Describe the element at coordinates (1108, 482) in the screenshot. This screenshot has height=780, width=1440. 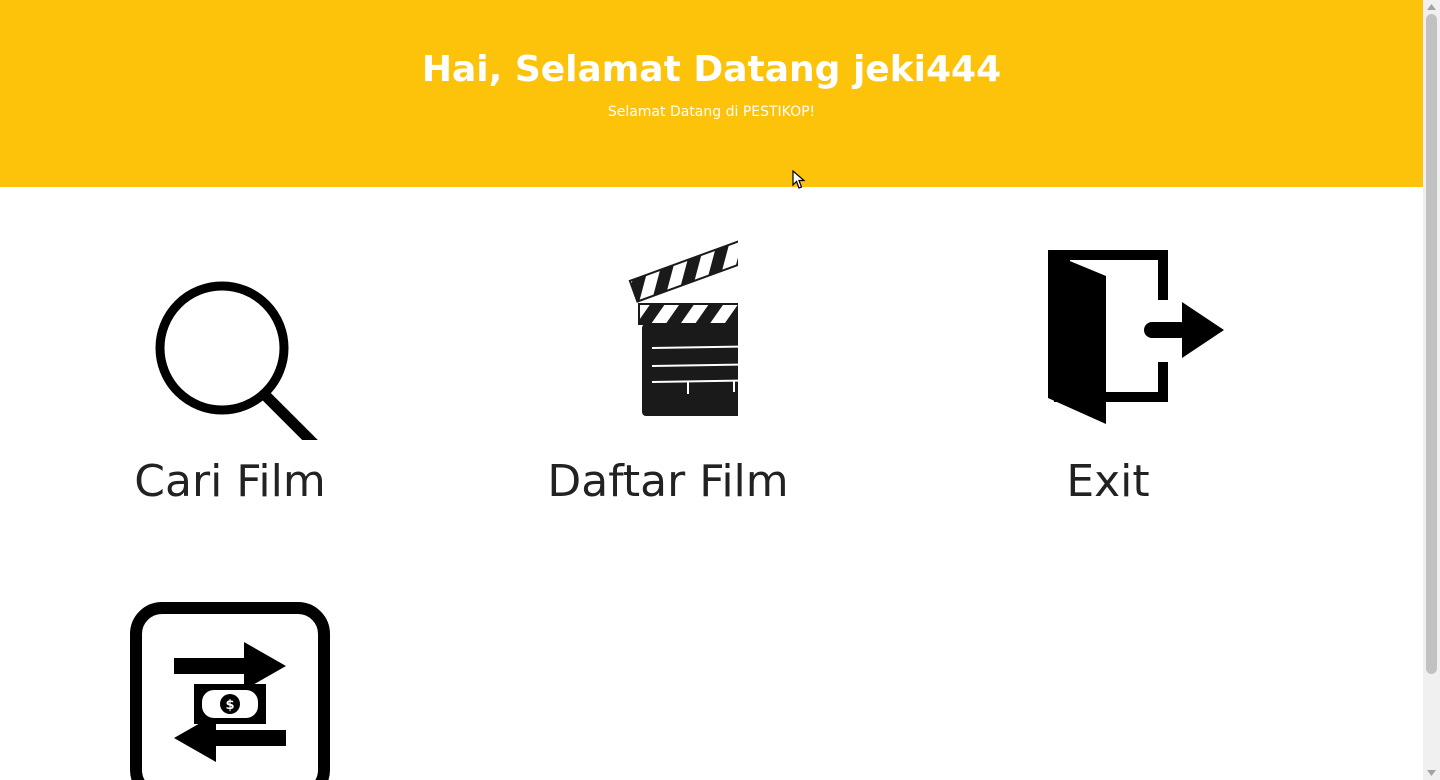
I see `menu-label-exit: Exit` at that location.